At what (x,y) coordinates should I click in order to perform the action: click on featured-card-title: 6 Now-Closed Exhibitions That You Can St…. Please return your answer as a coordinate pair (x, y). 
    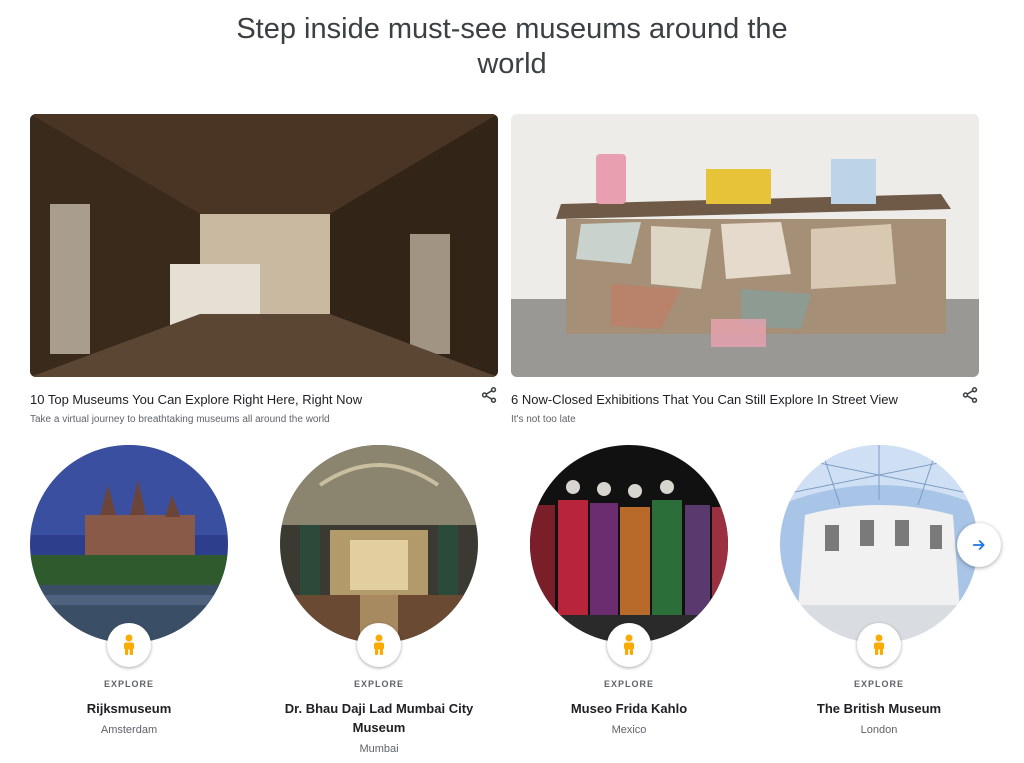
    Looking at the image, I should click on (704, 399).